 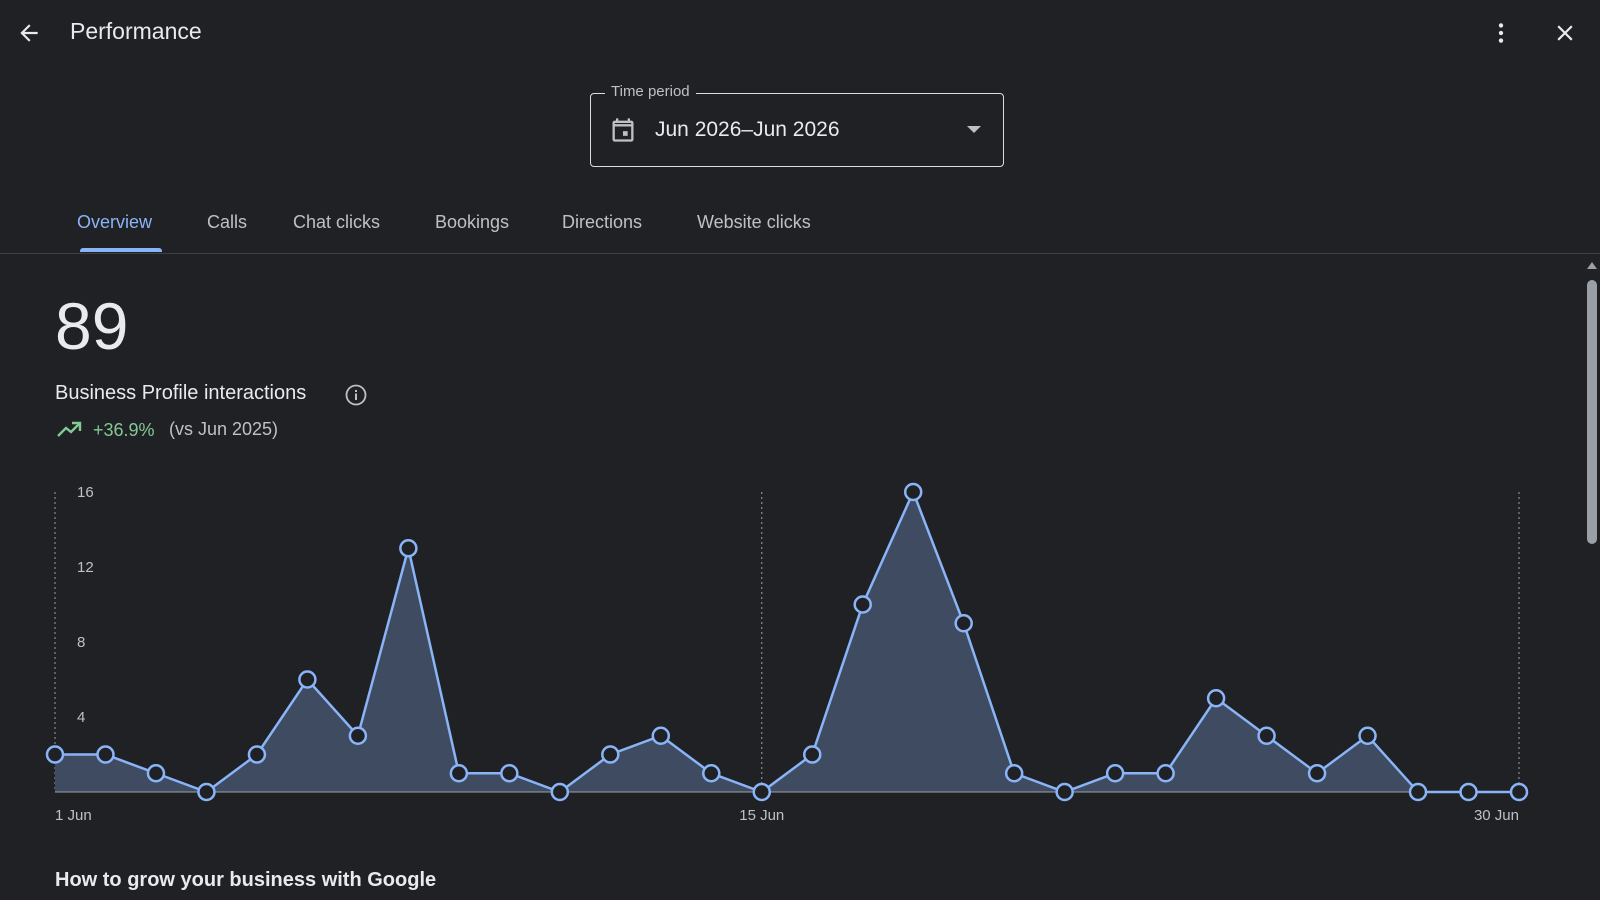 What do you see at coordinates (747, 129) in the screenshot?
I see `time-period-value: Jun 2026–Jun 2026` at bounding box center [747, 129].